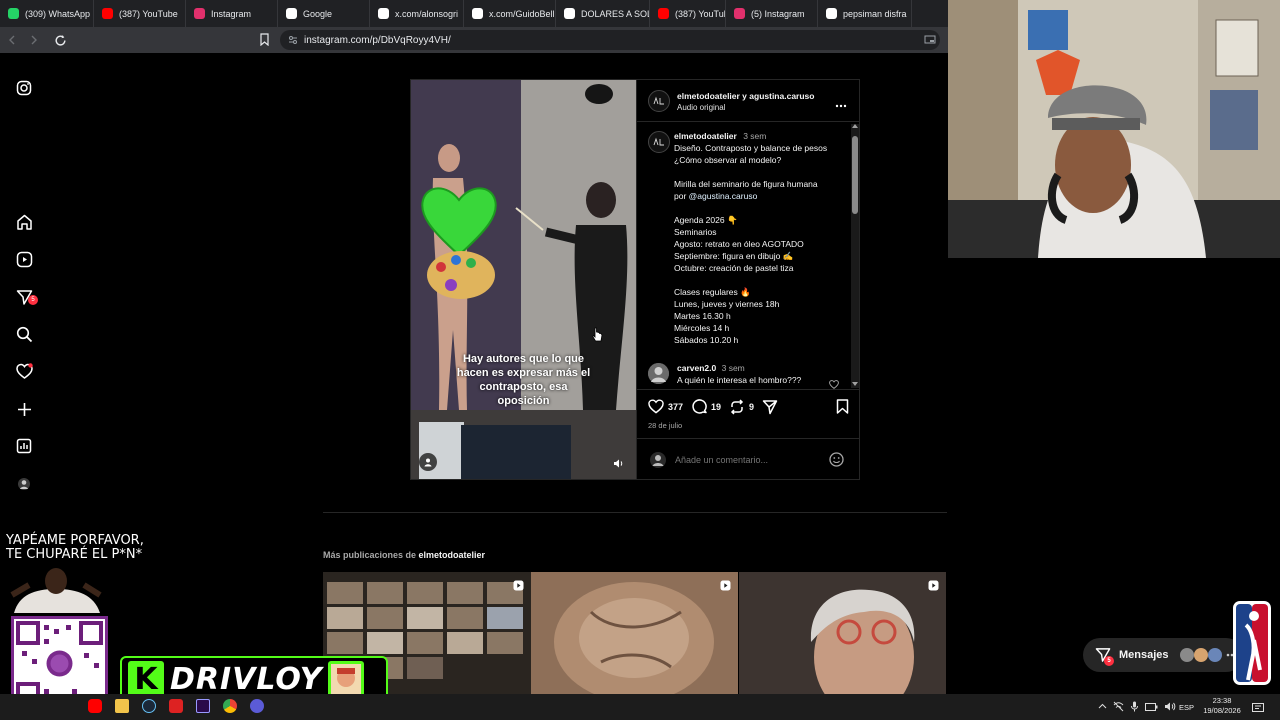  What do you see at coordinates (318, 13) in the screenshot?
I see `browser-tab-label: Google` at bounding box center [318, 13].